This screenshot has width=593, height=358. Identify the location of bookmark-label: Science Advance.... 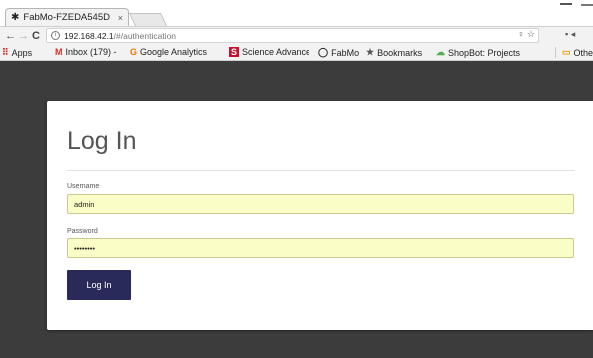
(275, 52).